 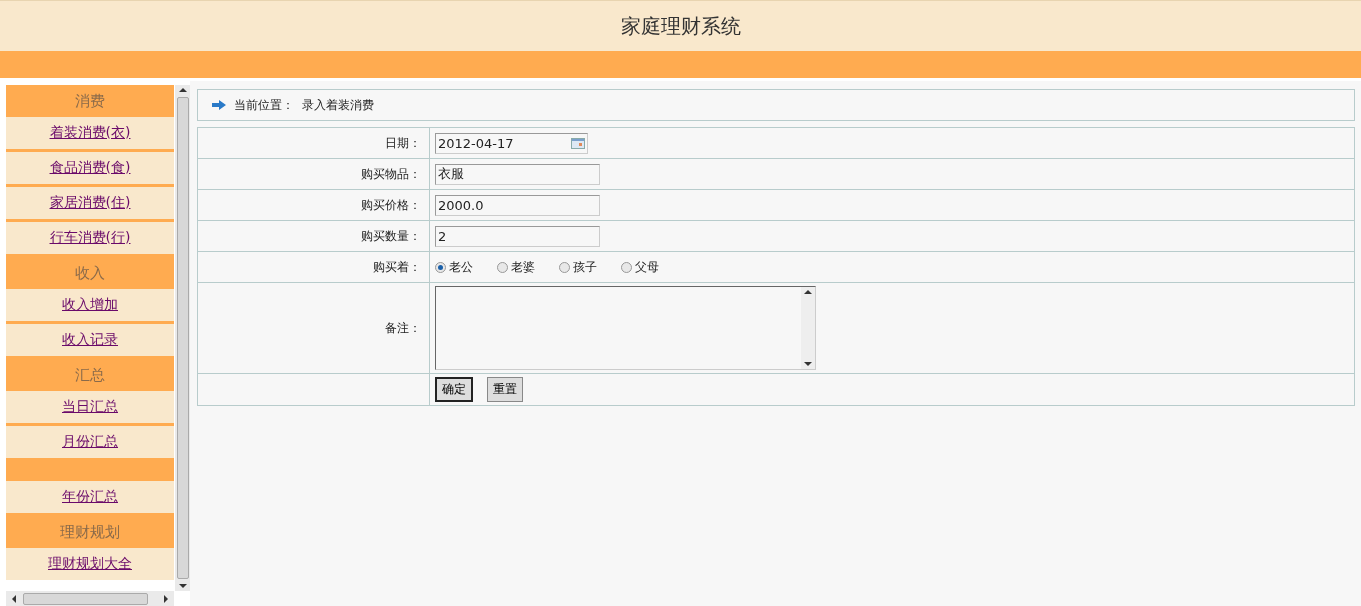 What do you see at coordinates (391, 236) in the screenshot?
I see `field-label: 购买数量：` at bounding box center [391, 236].